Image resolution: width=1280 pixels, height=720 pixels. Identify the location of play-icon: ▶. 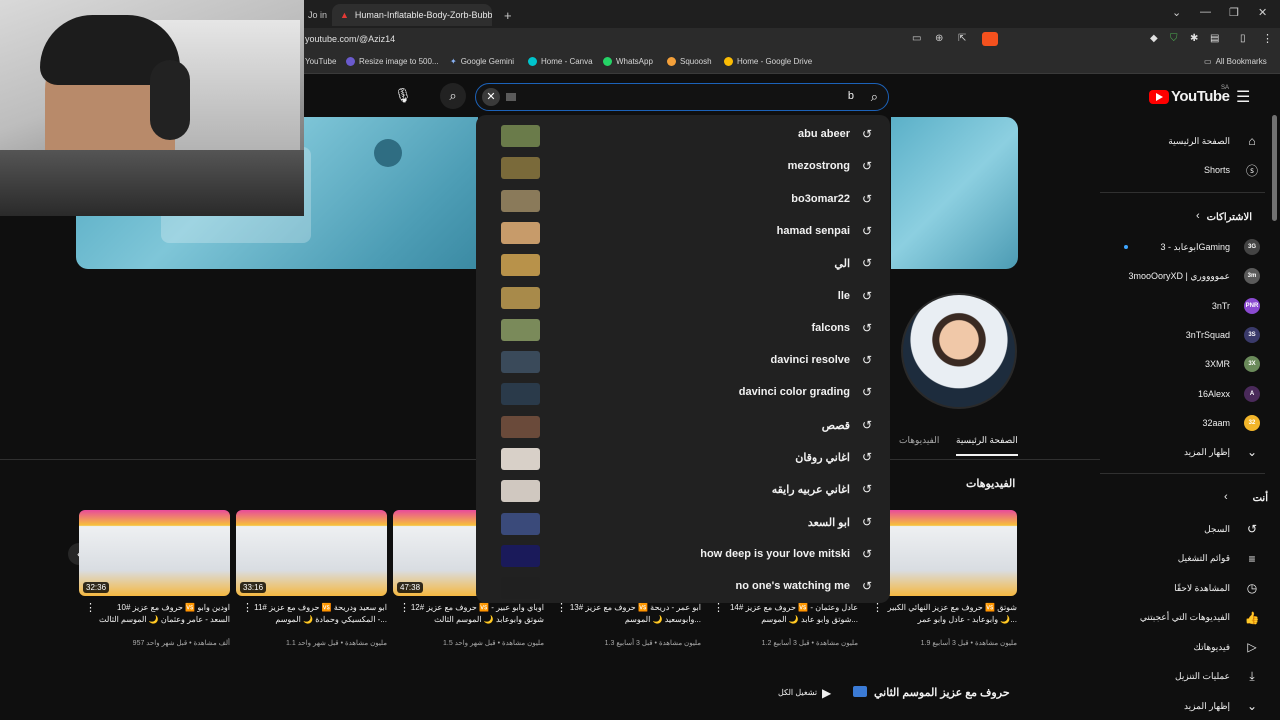
(826, 693).